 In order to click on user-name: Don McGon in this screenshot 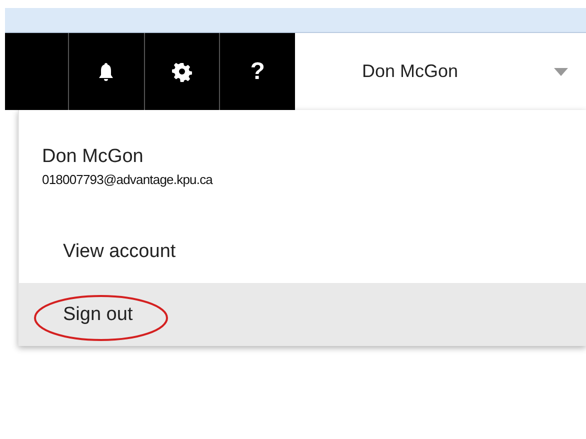, I will do `click(410, 71)`.